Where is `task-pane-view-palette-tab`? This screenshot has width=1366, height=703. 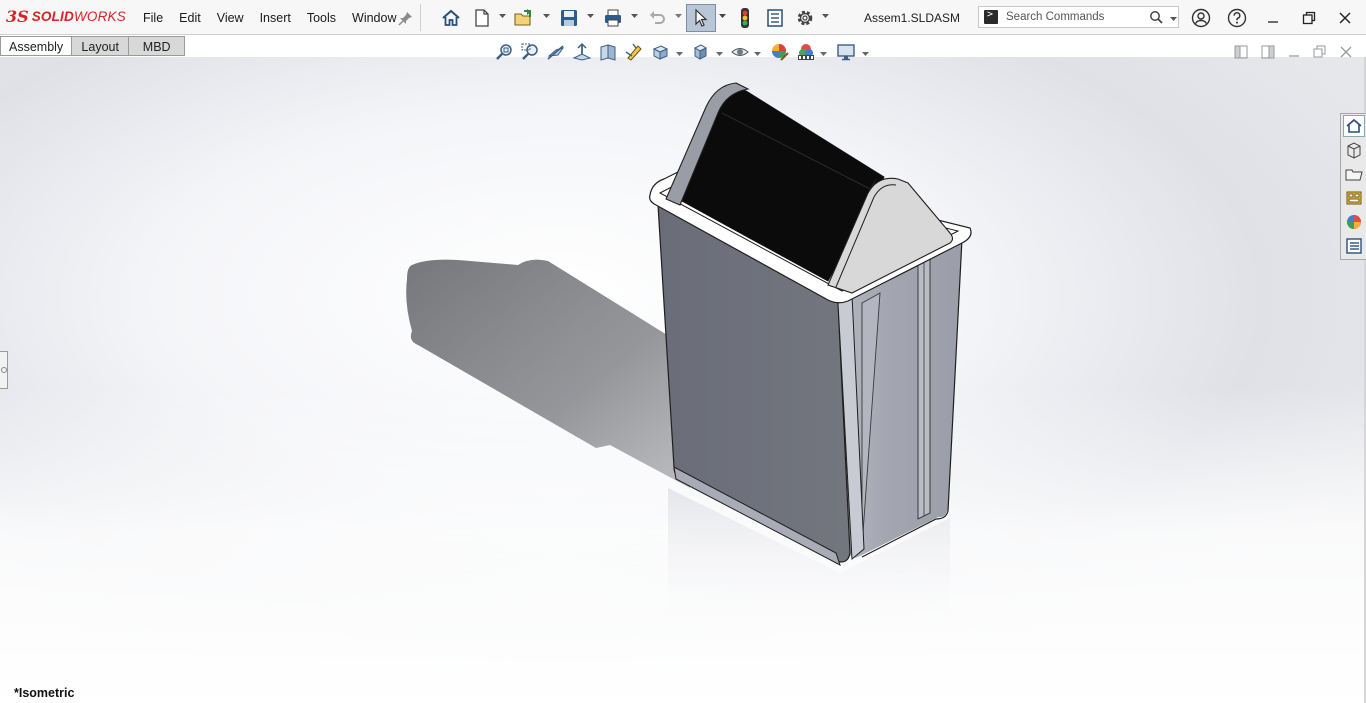 task-pane-view-palette-tab is located at coordinates (1354, 198).